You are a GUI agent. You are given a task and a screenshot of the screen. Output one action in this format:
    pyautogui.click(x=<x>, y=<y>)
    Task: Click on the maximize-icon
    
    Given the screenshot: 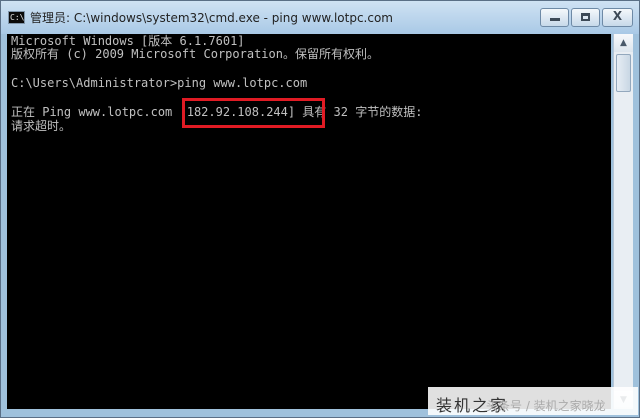 What is the action you would take?
    pyautogui.click(x=585, y=17)
    